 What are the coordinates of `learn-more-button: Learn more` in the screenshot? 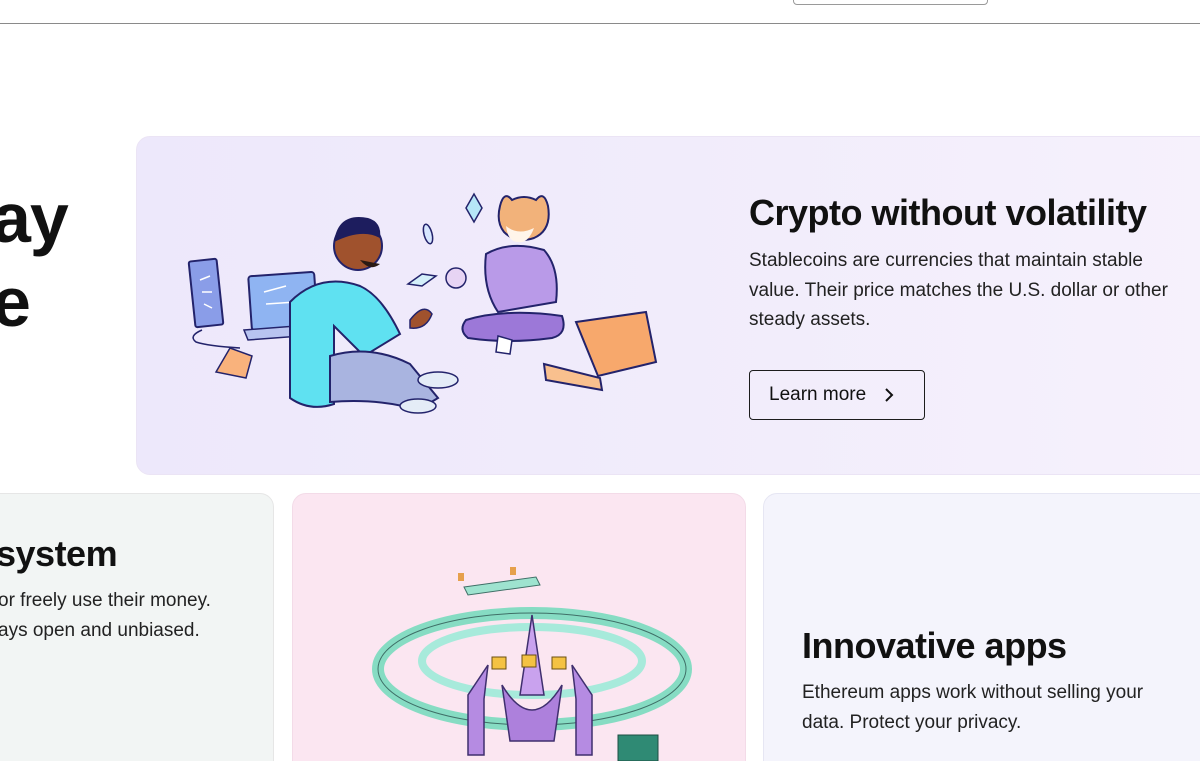 It's located at (837, 395).